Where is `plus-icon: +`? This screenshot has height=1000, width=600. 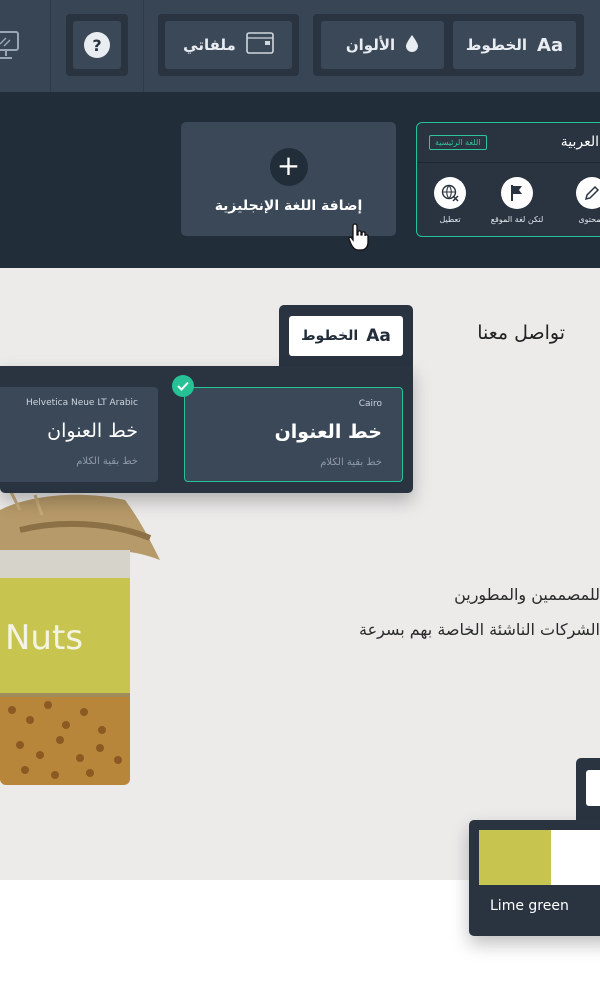 plus-icon: + is located at coordinates (288, 167).